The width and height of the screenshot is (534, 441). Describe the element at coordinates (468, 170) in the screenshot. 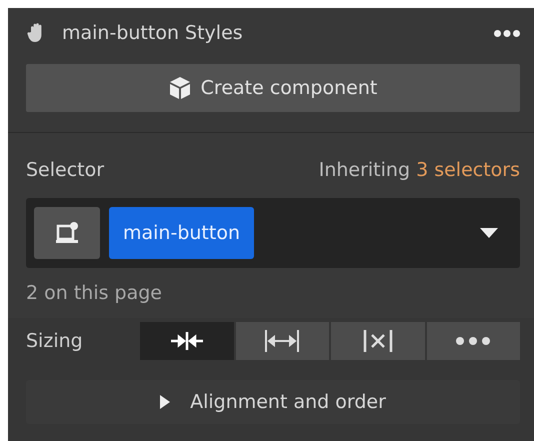

I see `inherit-link: 3 selectors` at that location.